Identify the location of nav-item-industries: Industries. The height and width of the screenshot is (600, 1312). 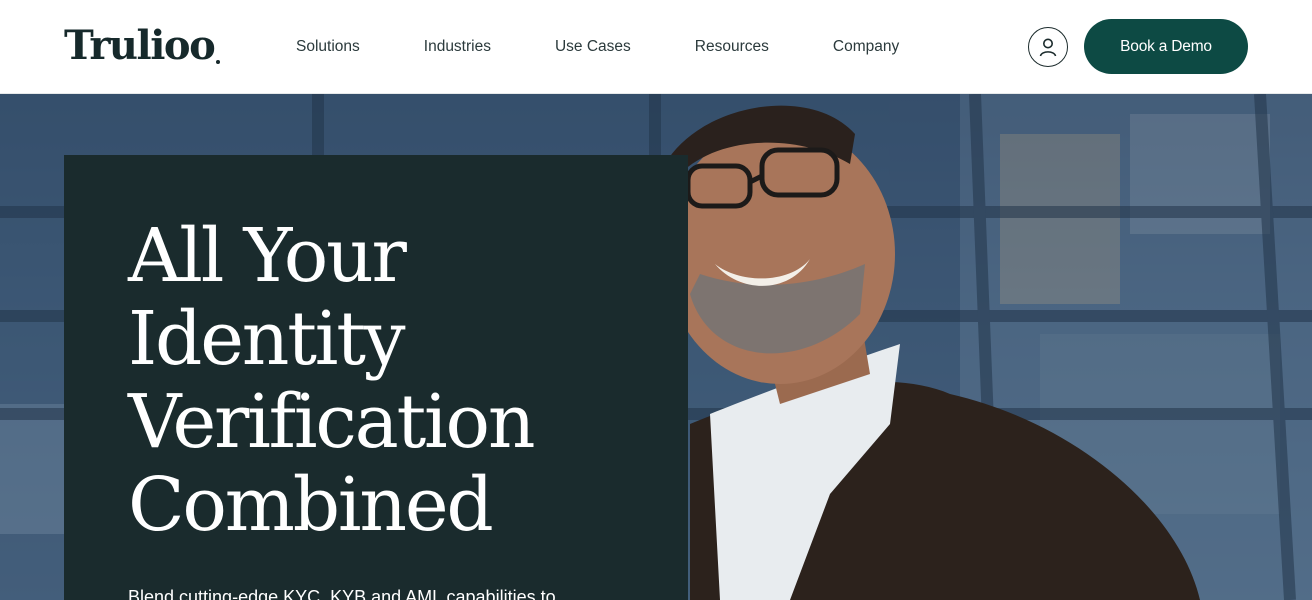
(457, 47).